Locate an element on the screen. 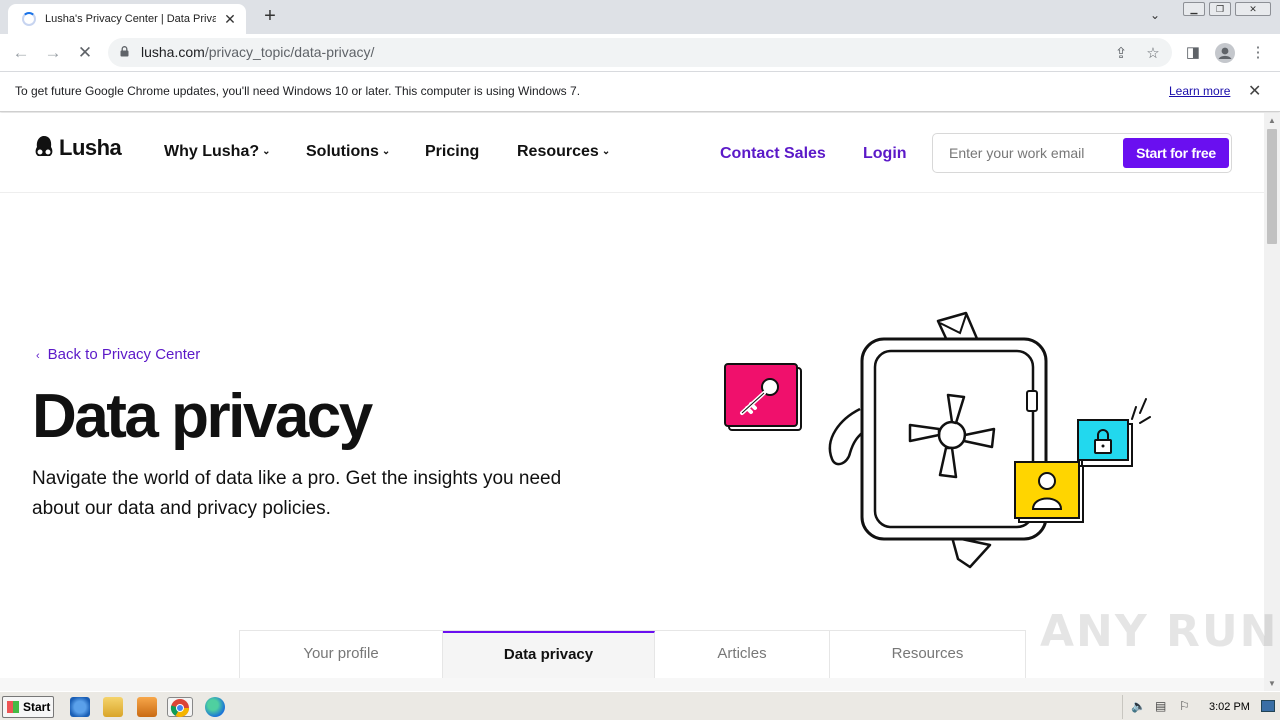 This screenshot has height=720, width=1280. forward-arrow-icon: → is located at coordinates (53, 53).